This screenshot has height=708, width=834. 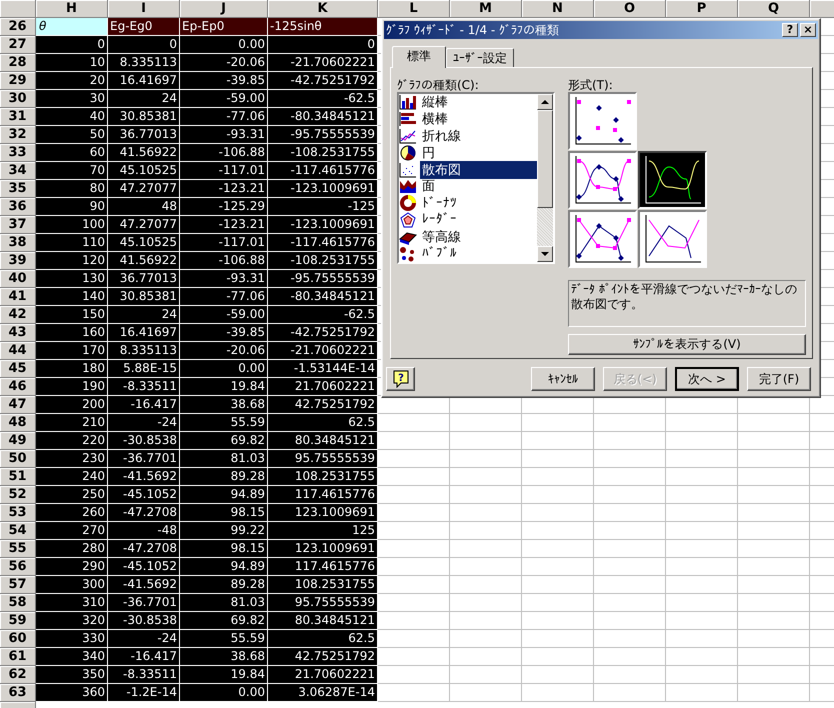 What do you see at coordinates (18, 117) in the screenshot?
I see `row-header: 31` at bounding box center [18, 117].